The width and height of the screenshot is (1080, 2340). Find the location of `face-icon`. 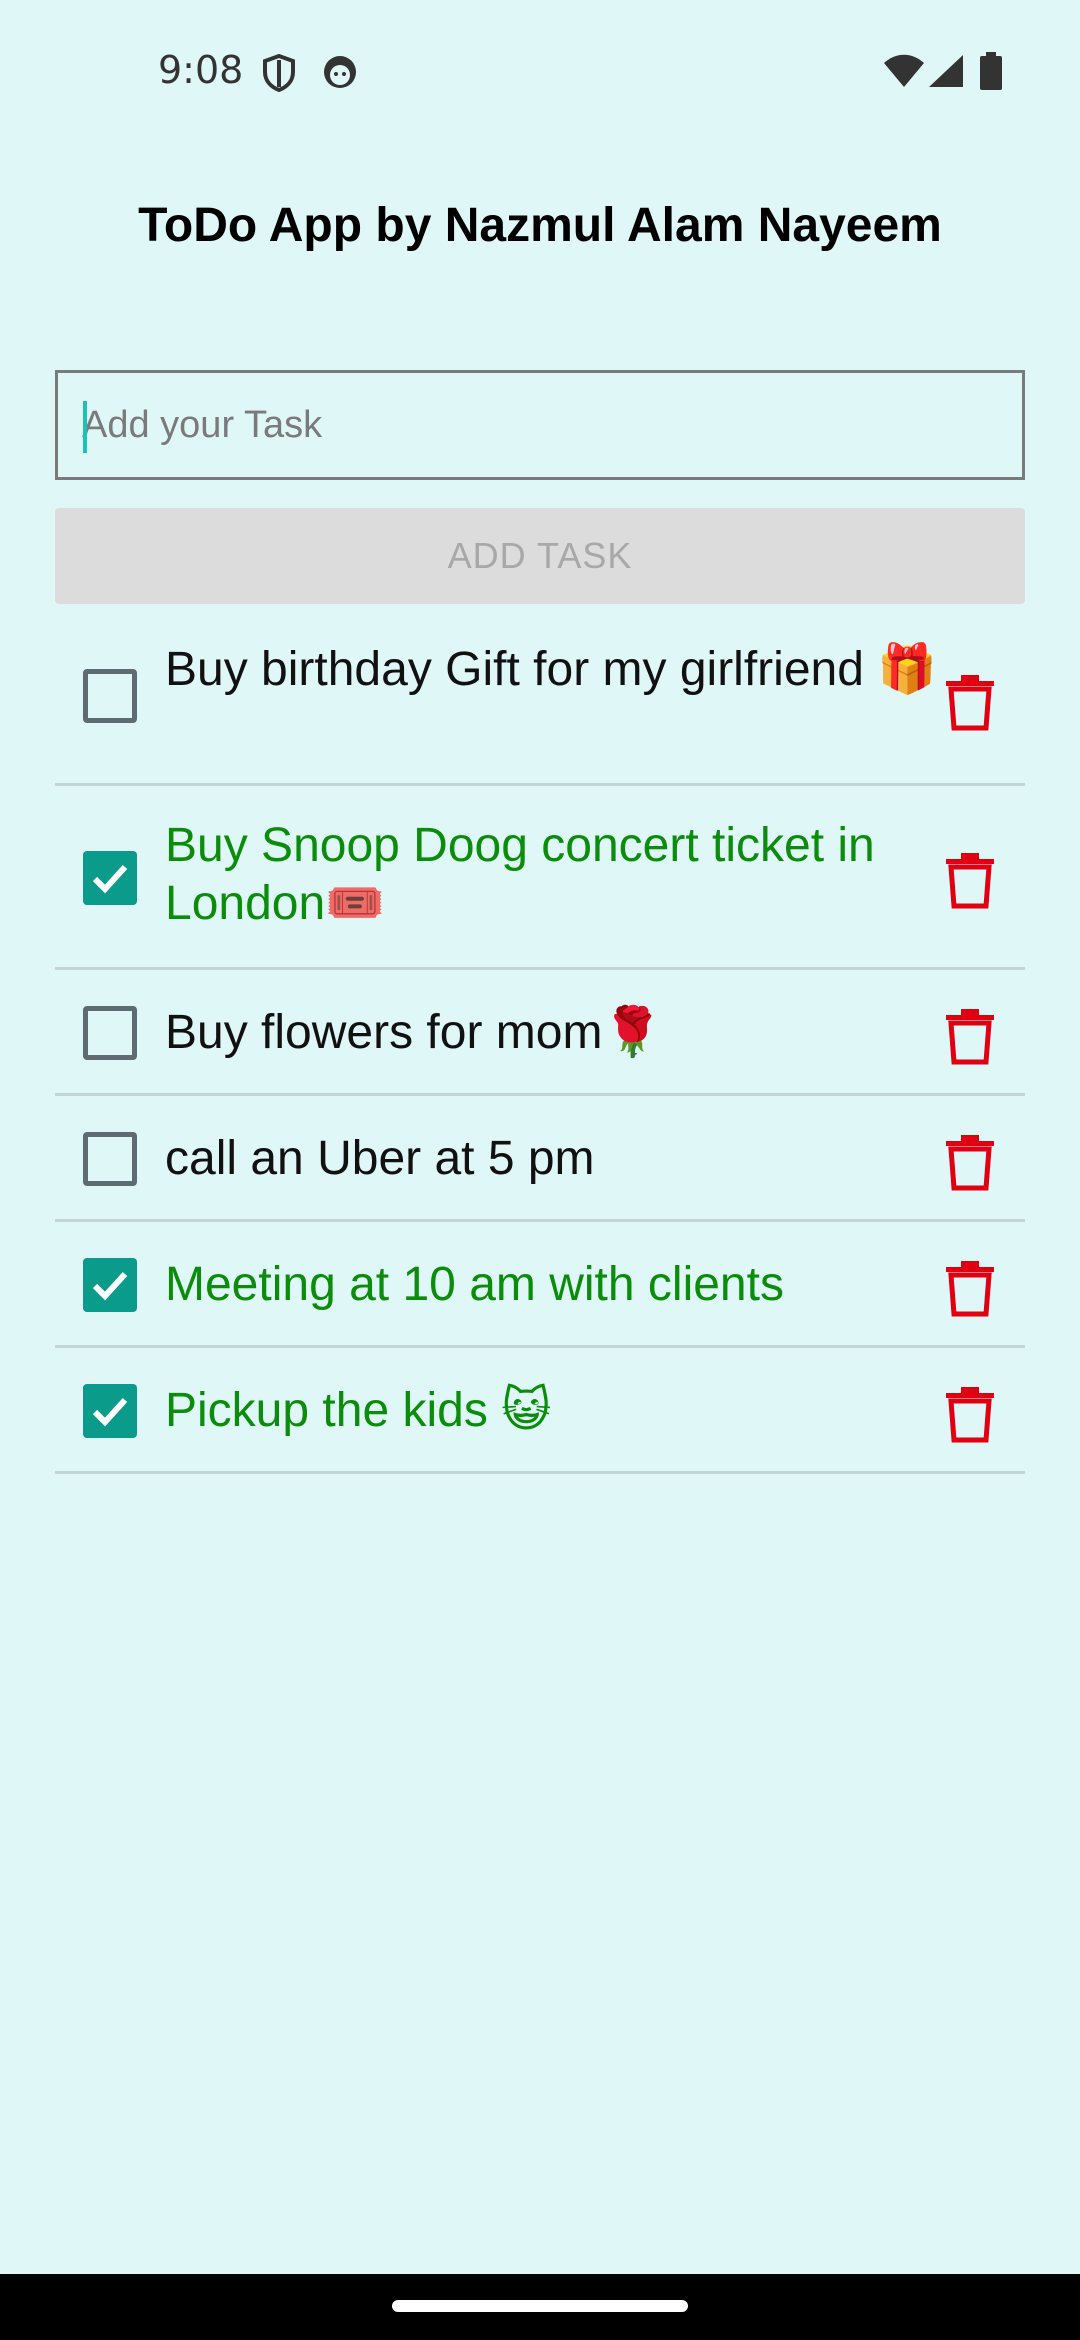

face-icon is located at coordinates (340, 72).